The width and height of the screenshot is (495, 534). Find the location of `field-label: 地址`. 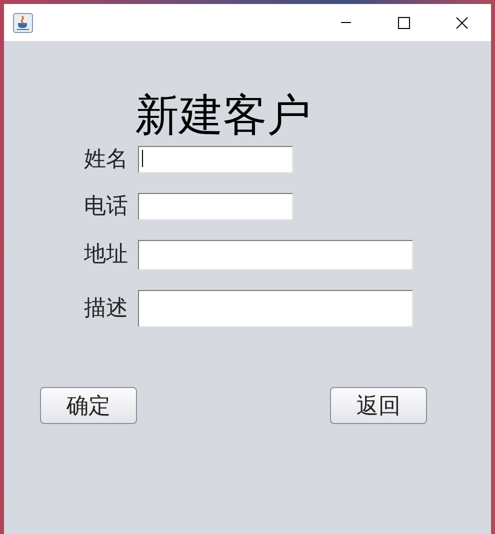

field-label: 地址 is located at coordinates (106, 255).